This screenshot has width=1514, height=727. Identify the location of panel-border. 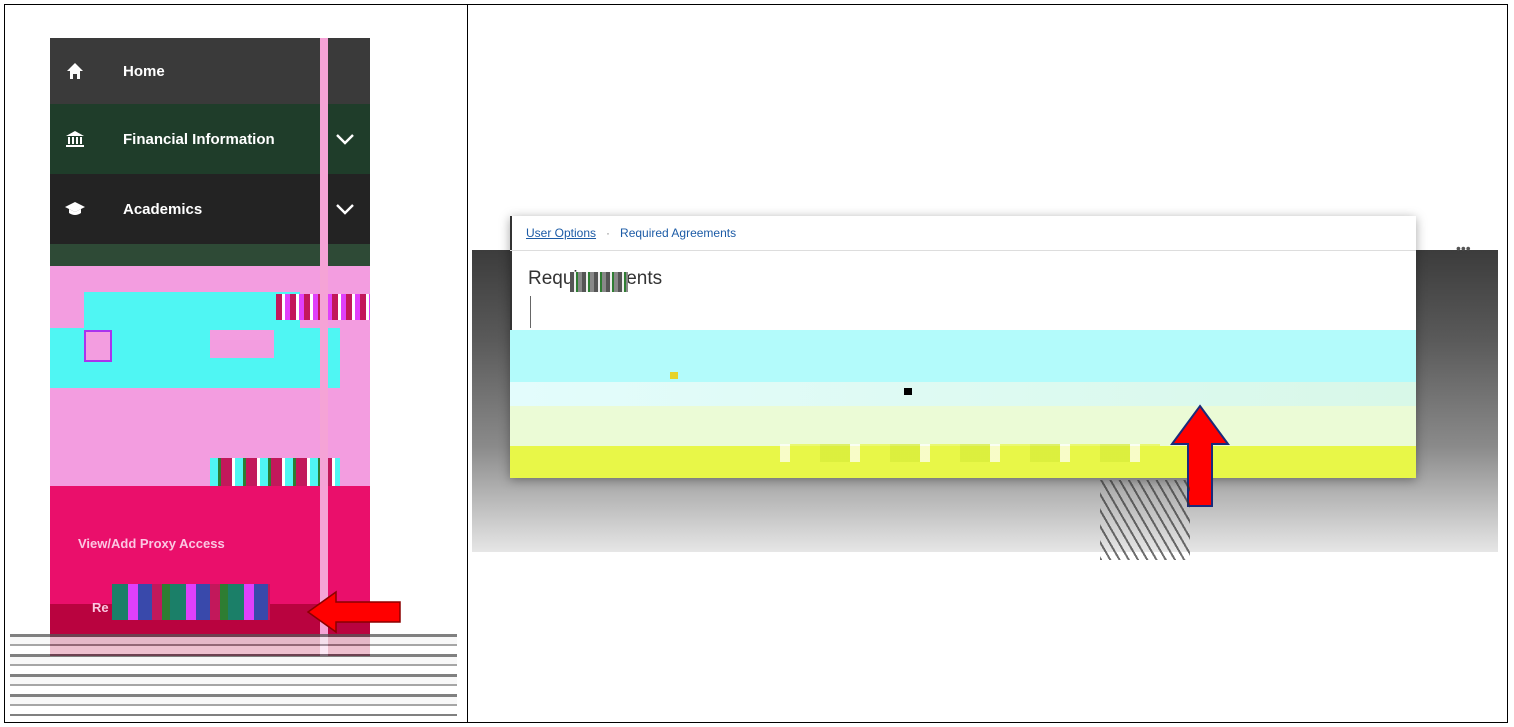
(511, 274).